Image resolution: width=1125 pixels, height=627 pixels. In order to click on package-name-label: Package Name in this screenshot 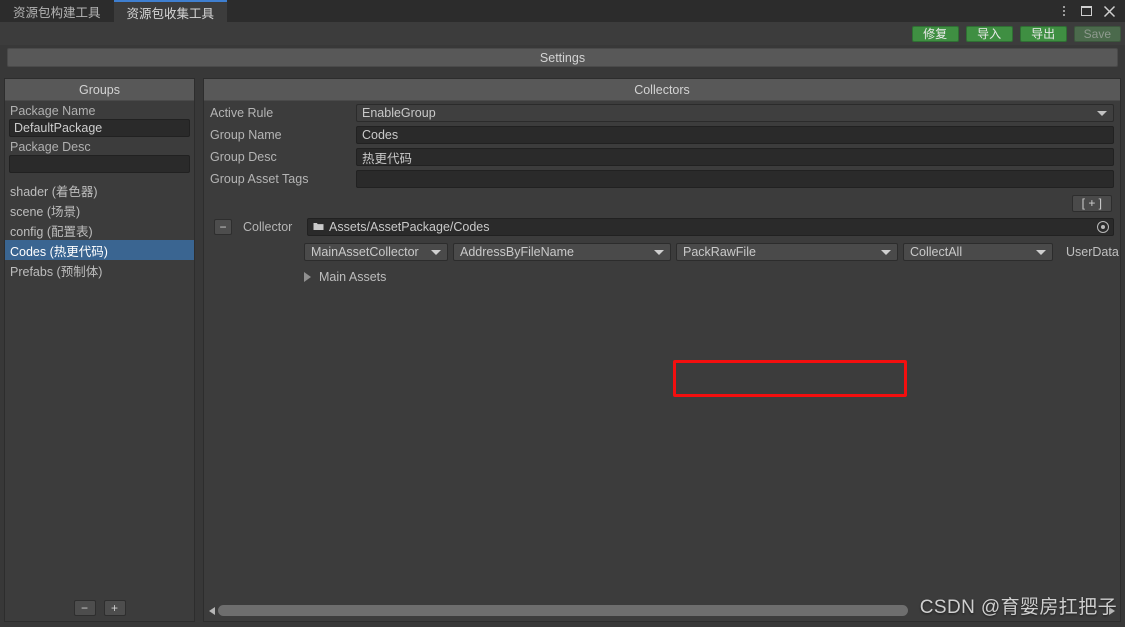, I will do `click(53, 111)`.